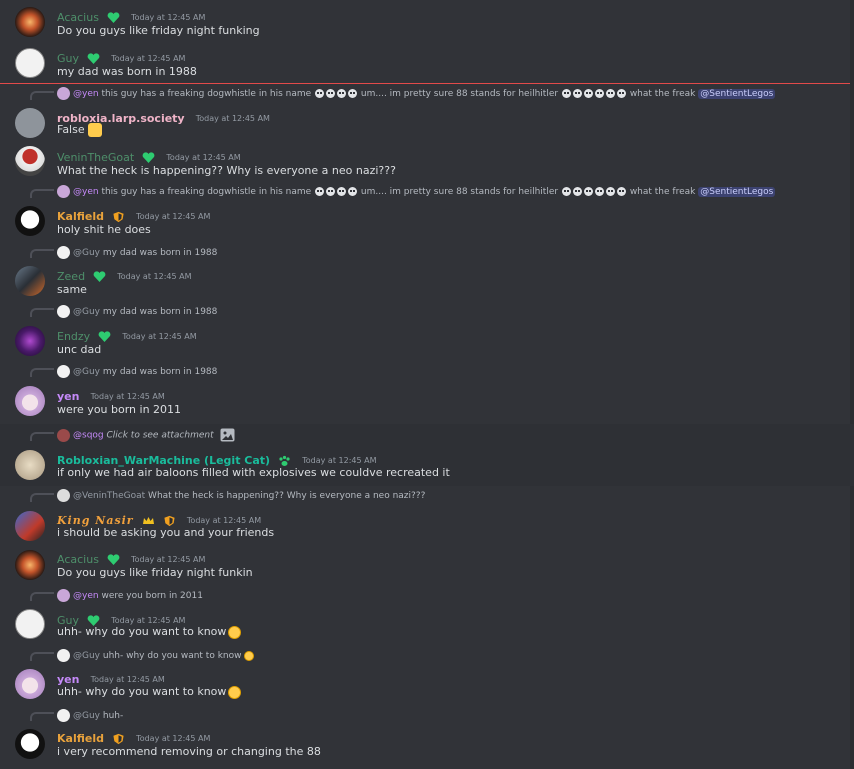 The width and height of the screenshot is (854, 769). What do you see at coordinates (68, 396) in the screenshot?
I see `username: yen` at bounding box center [68, 396].